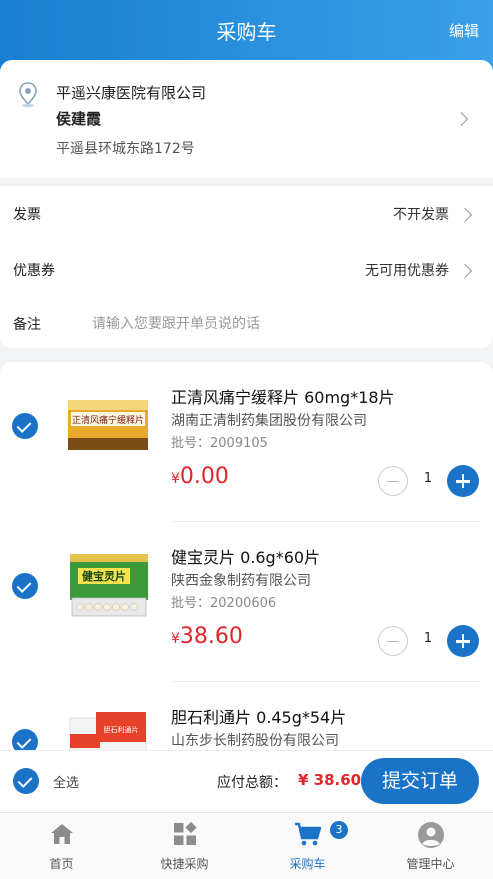 The image size is (493, 879). What do you see at coordinates (204, 476) in the screenshot?
I see `price-amount: 0.00` at bounding box center [204, 476].